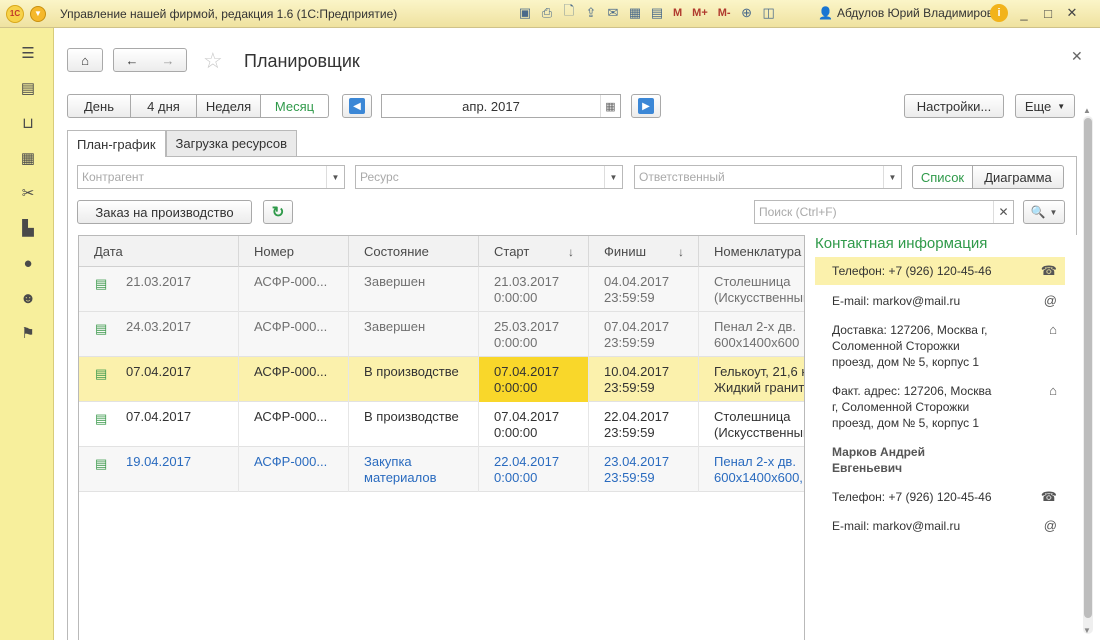 The height and width of the screenshot is (640, 1100). What do you see at coordinates (159, 251) in the screenshot?
I see `column-date: Дата` at bounding box center [159, 251].